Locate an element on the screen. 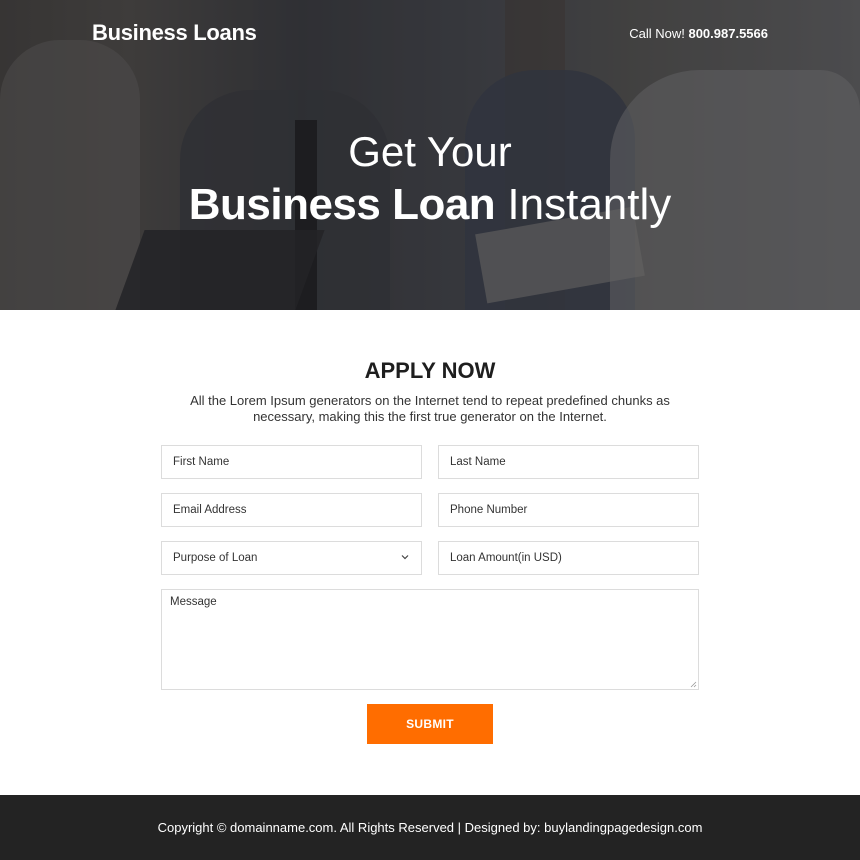  submit-button: SUBMIT is located at coordinates (430, 724).